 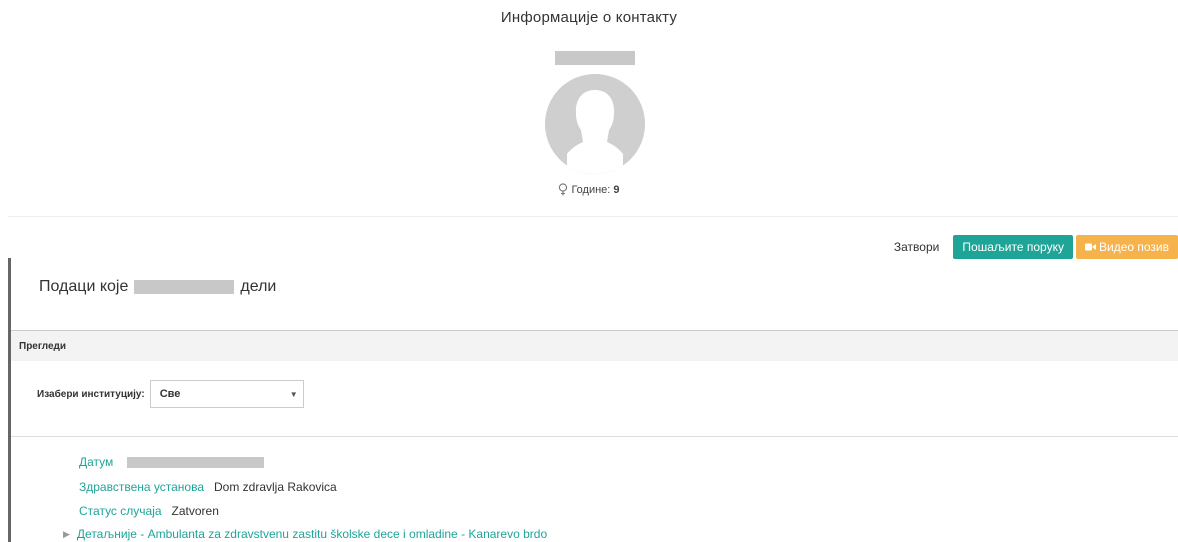 I want to click on age-label: Године:, so click(x=591, y=190).